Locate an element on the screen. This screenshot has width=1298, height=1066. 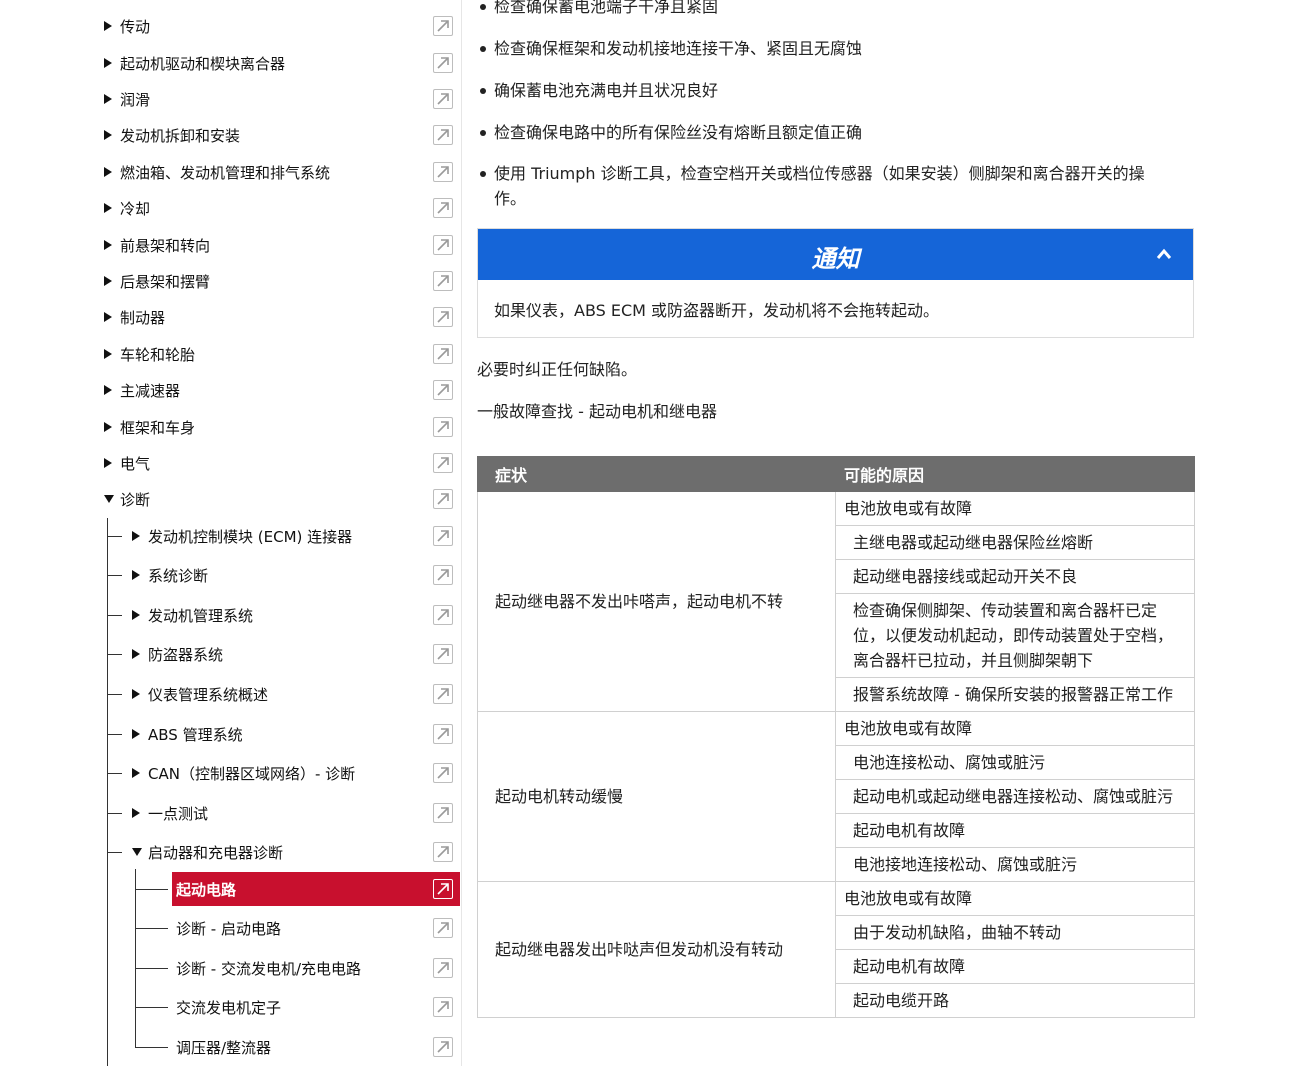
section-heading: 一般故障查找 - 起动电机和继电器 is located at coordinates (597, 411).